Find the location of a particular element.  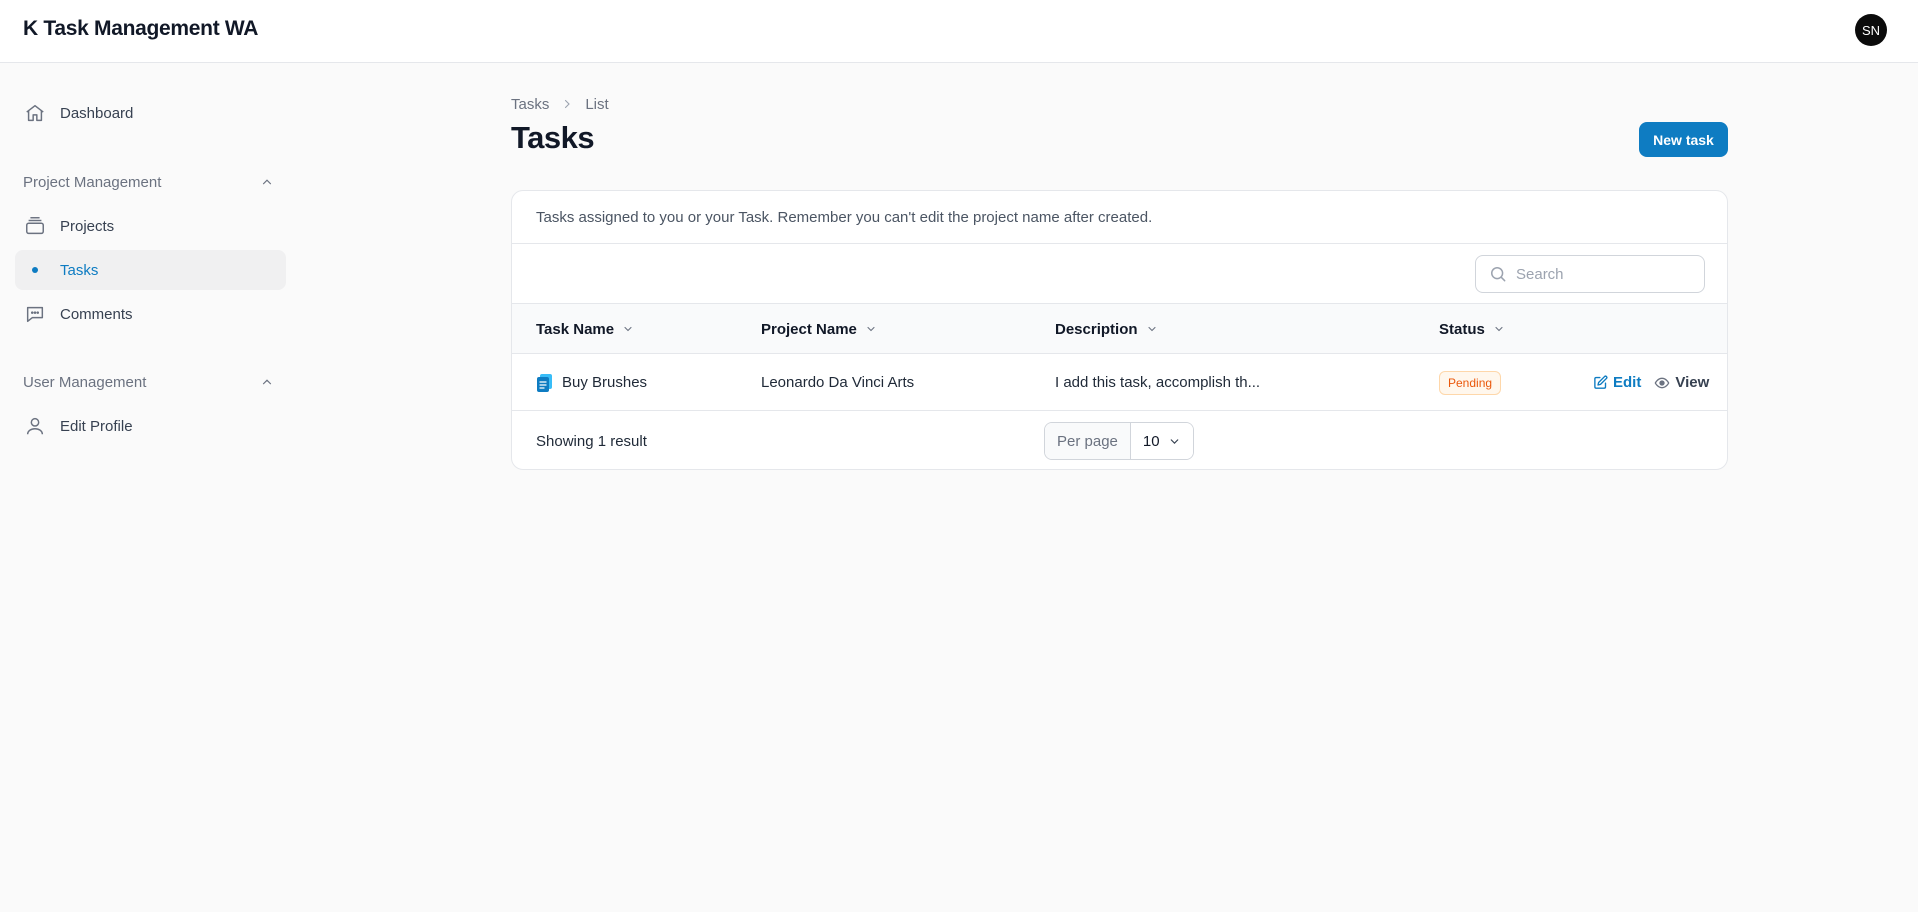

sidebar-item-projects: Projects is located at coordinates (150, 226).